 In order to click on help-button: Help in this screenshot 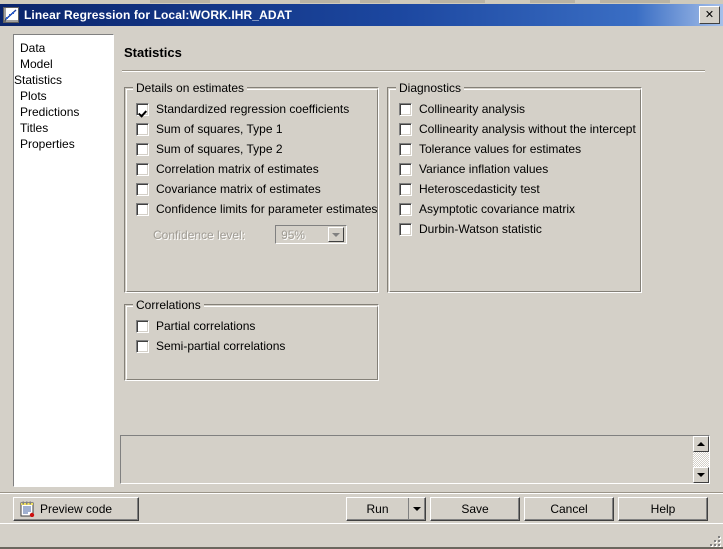, I will do `click(663, 509)`.